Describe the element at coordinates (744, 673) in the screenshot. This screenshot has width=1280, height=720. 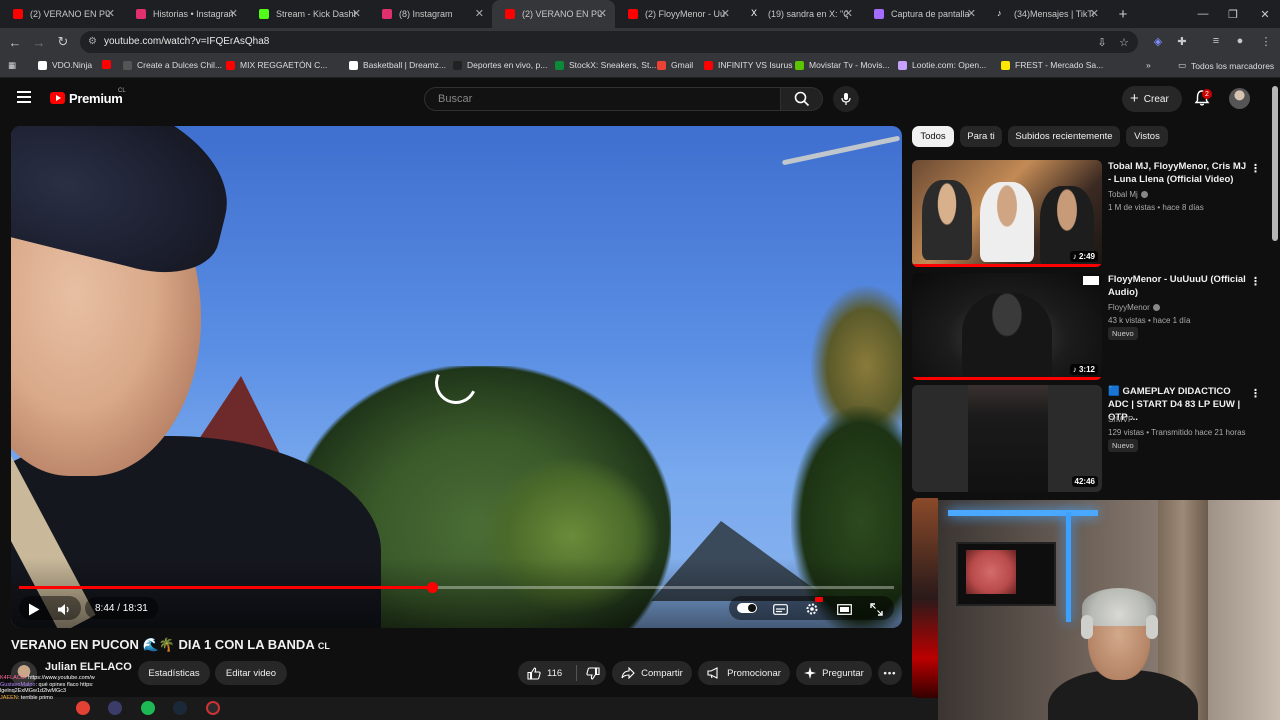
I see `promote-button: Promocionar` at that location.